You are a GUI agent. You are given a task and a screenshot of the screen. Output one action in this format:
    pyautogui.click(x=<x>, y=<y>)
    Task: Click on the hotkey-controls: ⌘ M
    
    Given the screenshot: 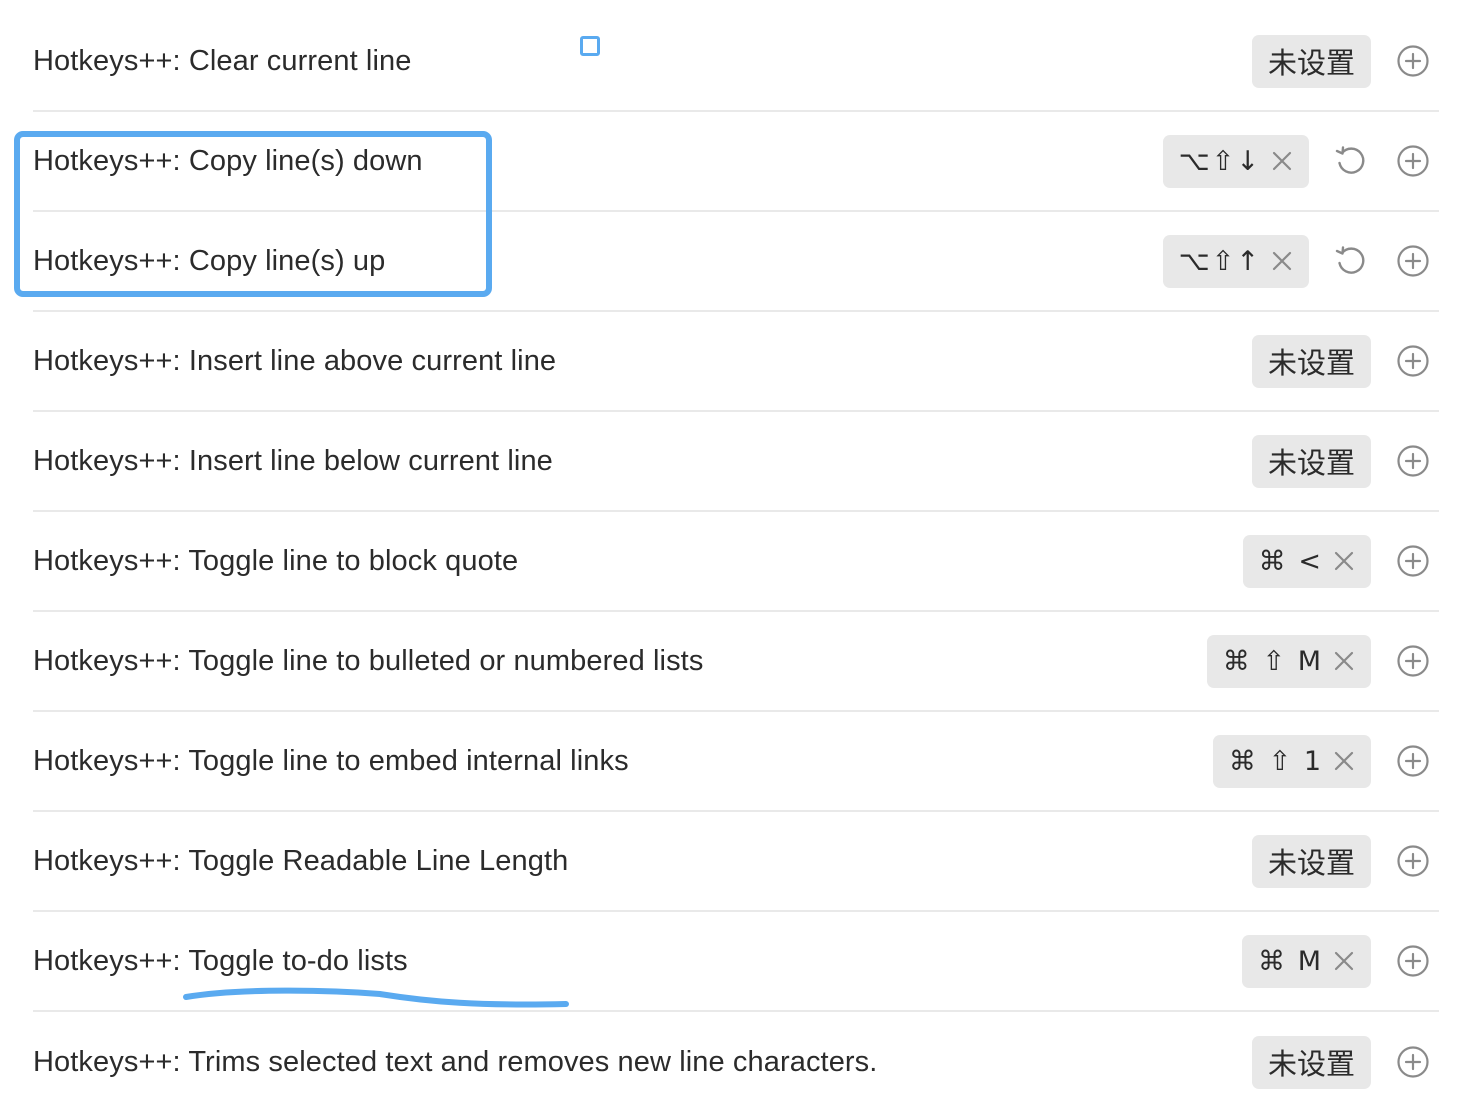 What is the action you would take?
    pyautogui.click(x=1340, y=961)
    